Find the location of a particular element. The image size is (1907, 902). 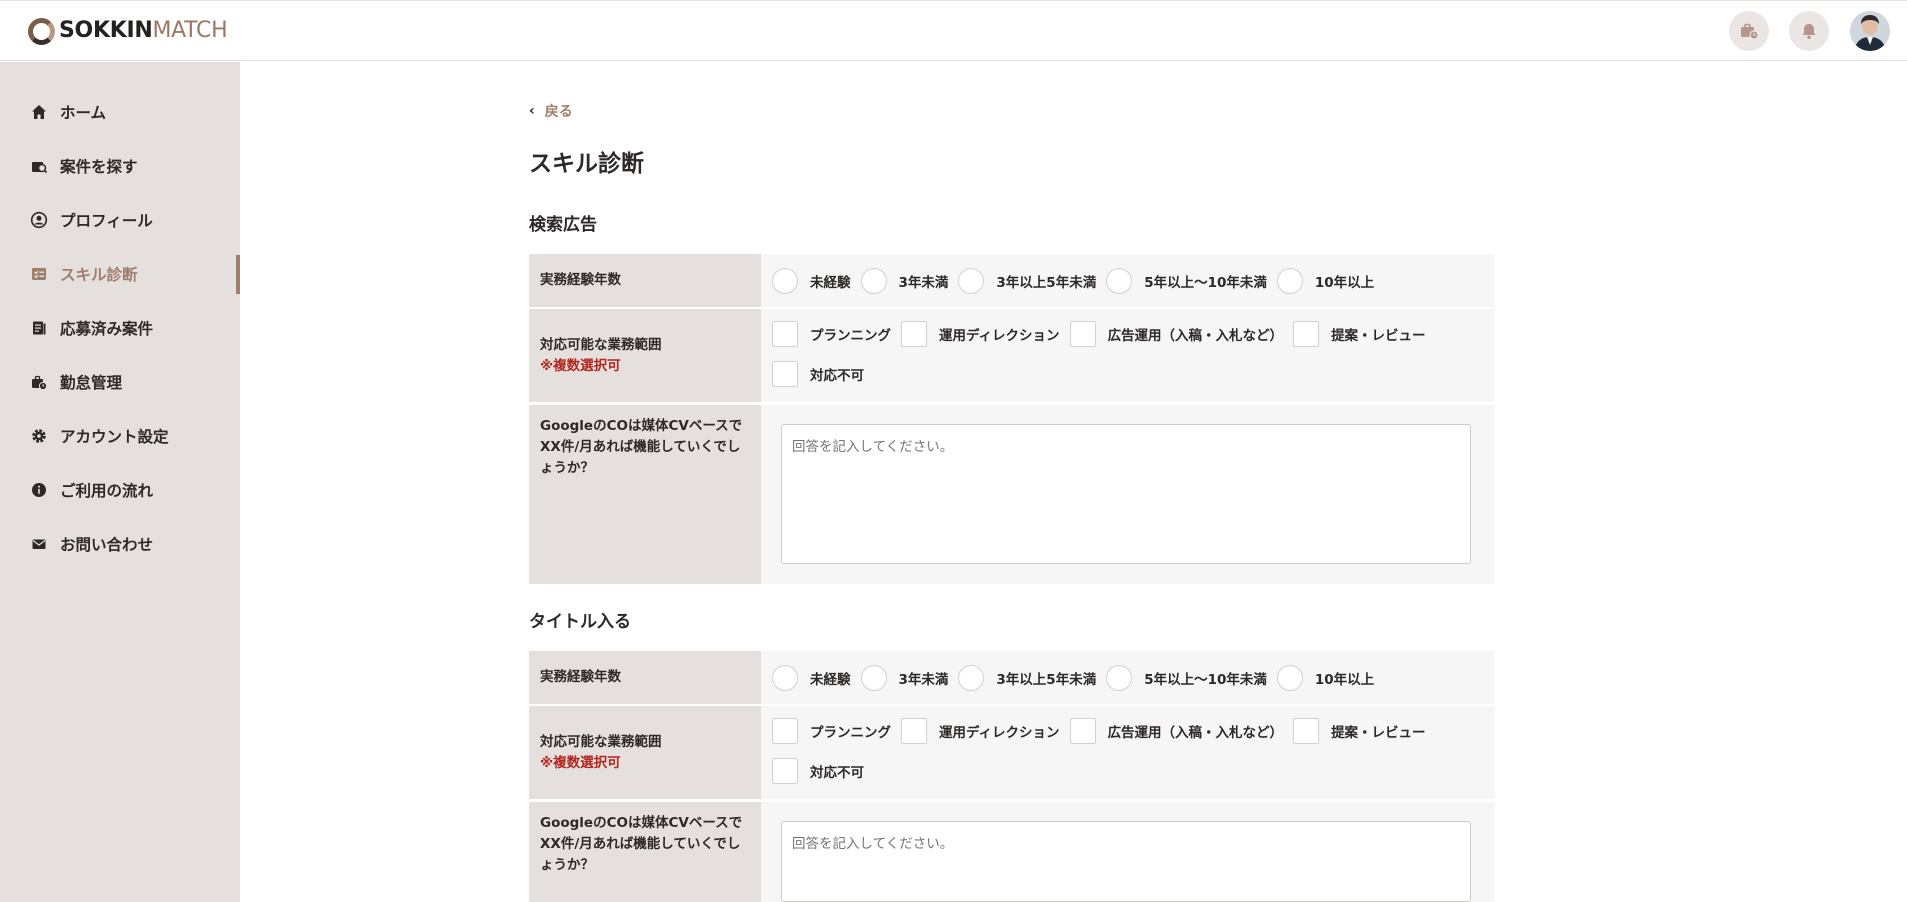

sidebar-item-applied-jobs: 応募済み案件 is located at coordinates (120, 328).